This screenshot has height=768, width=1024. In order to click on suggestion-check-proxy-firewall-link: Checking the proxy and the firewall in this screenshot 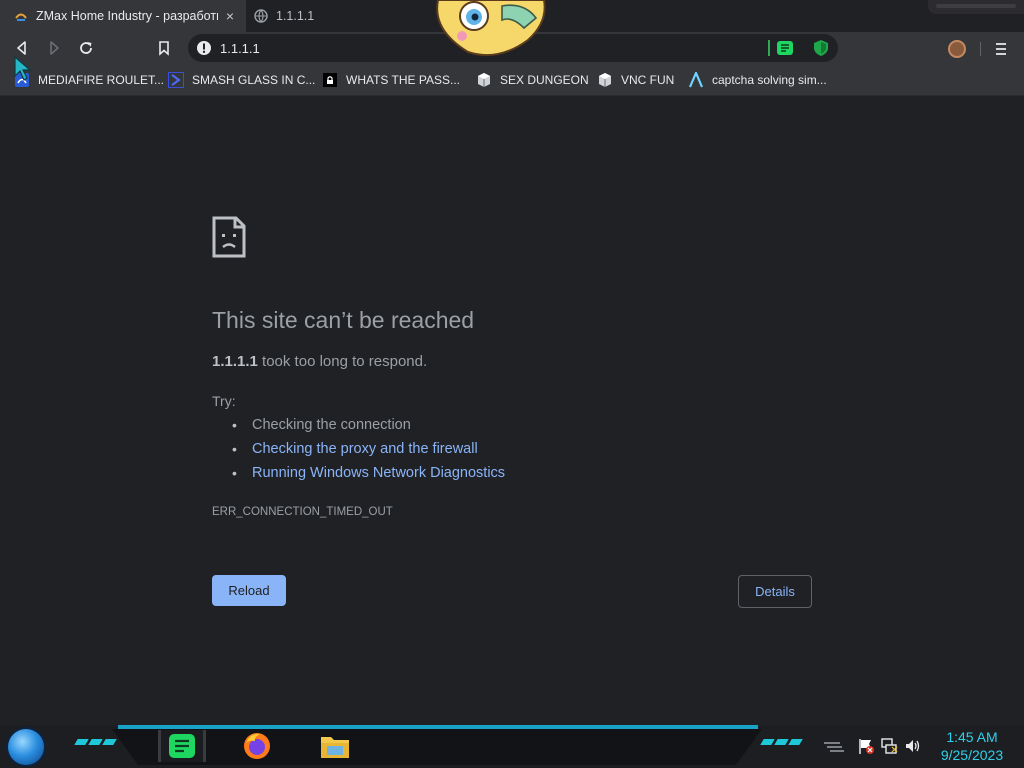, I will do `click(368, 451)`.